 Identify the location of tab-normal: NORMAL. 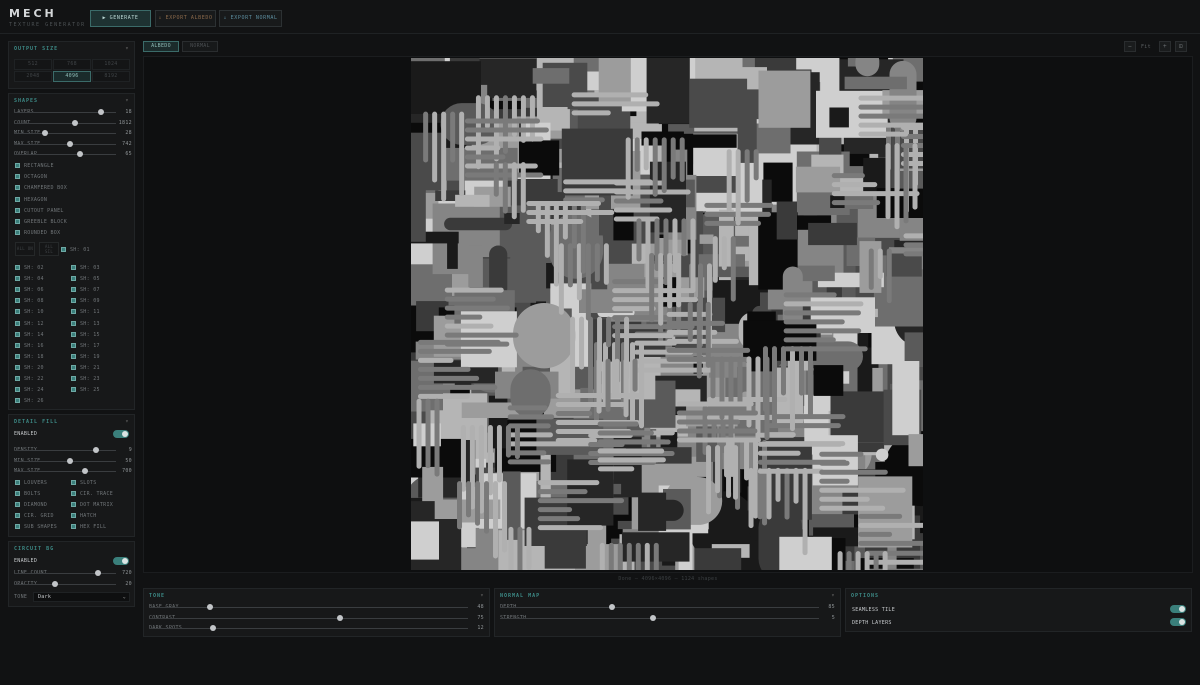
(200, 46).